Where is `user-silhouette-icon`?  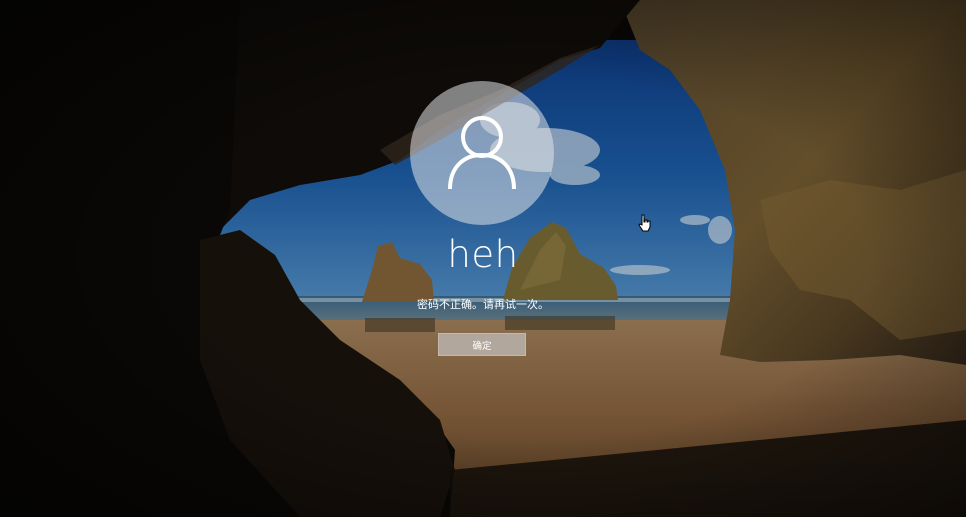
user-silhouette-icon is located at coordinates (482, 153).